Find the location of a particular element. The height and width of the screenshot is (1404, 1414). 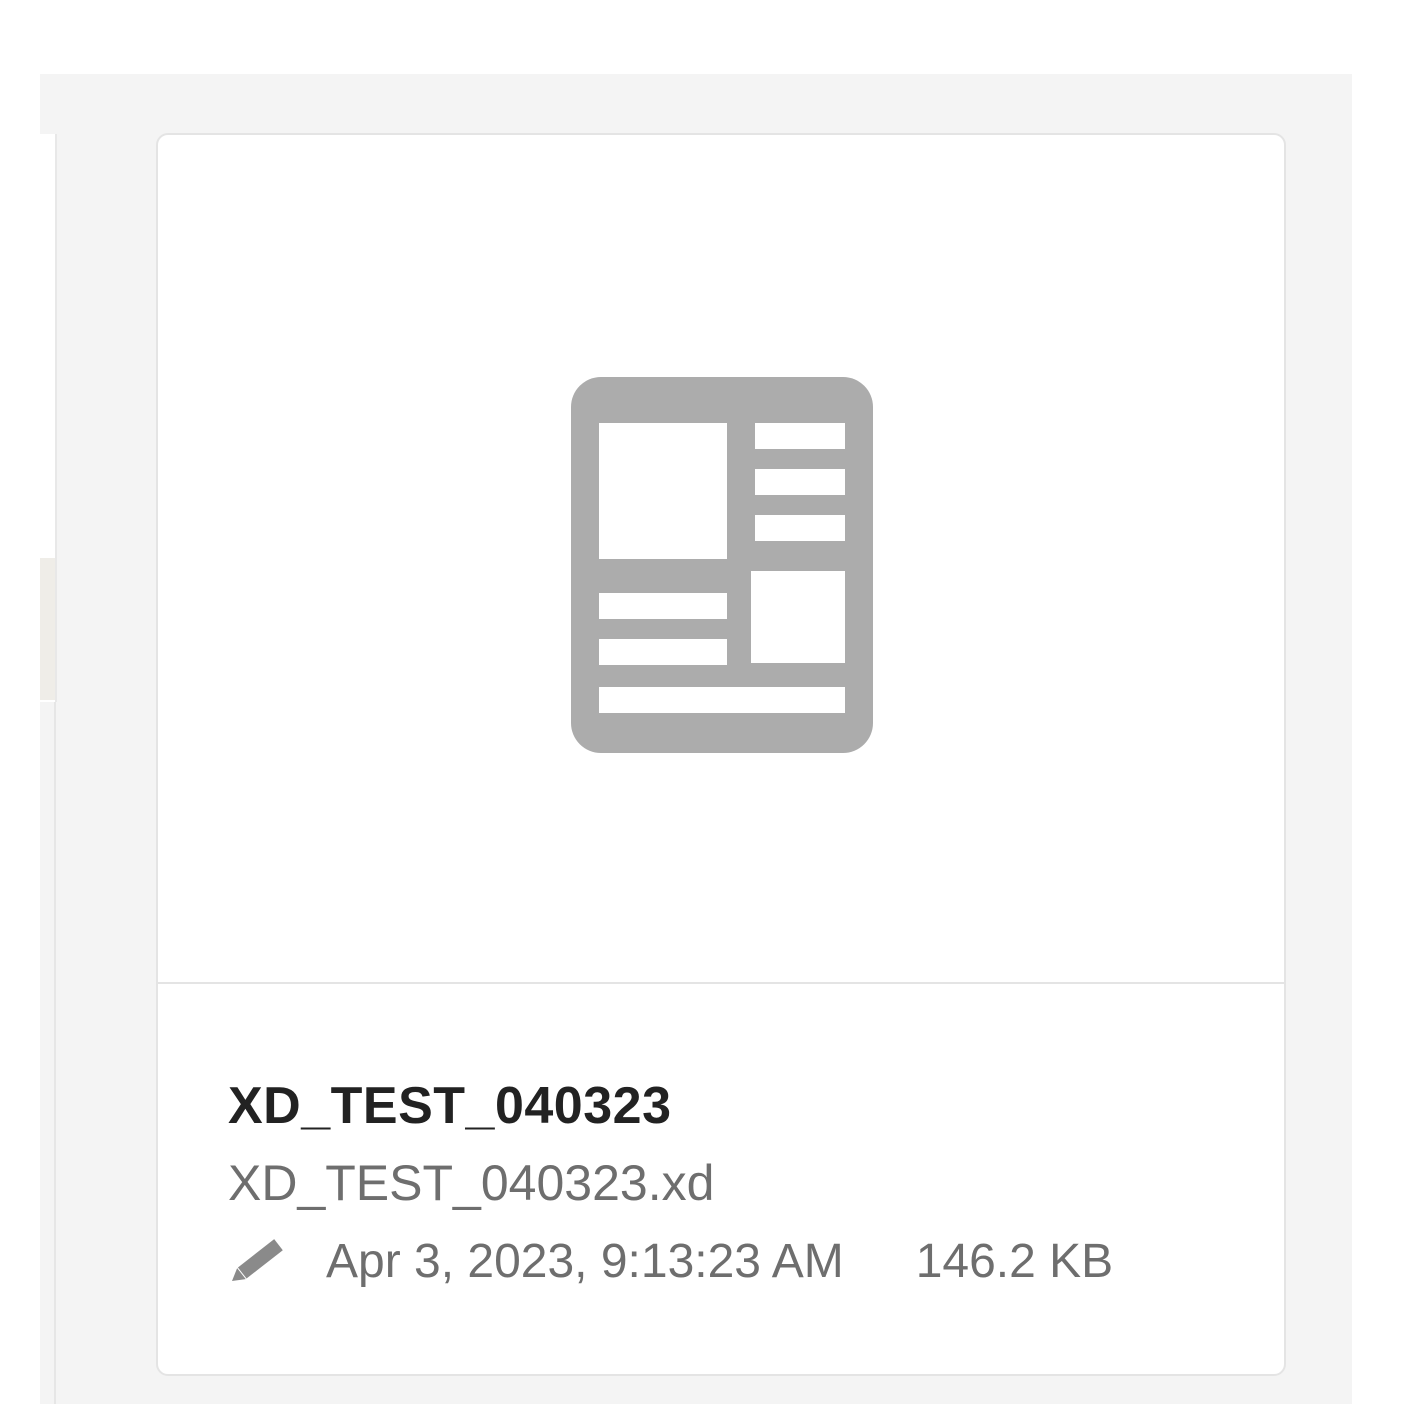

file-meta: Apr 3, 2023, 9:13:23 AM 146.2 KB is located at coordinates (736, 1261).